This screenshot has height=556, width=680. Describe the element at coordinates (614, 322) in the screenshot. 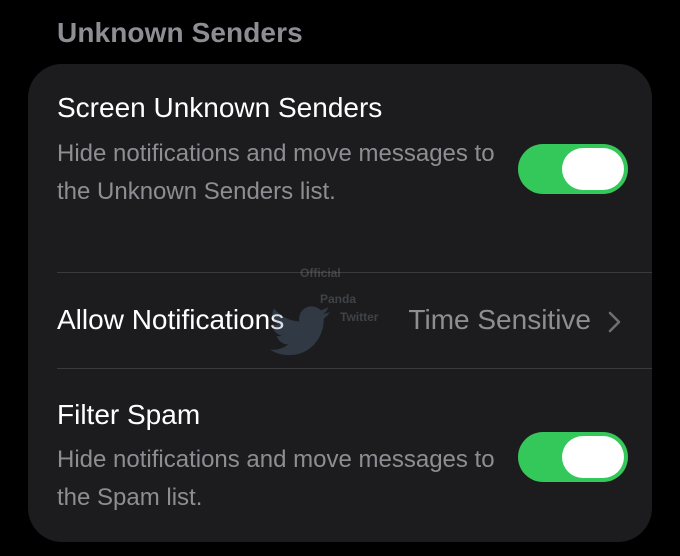

I see `chevron-right-icon` at that location.